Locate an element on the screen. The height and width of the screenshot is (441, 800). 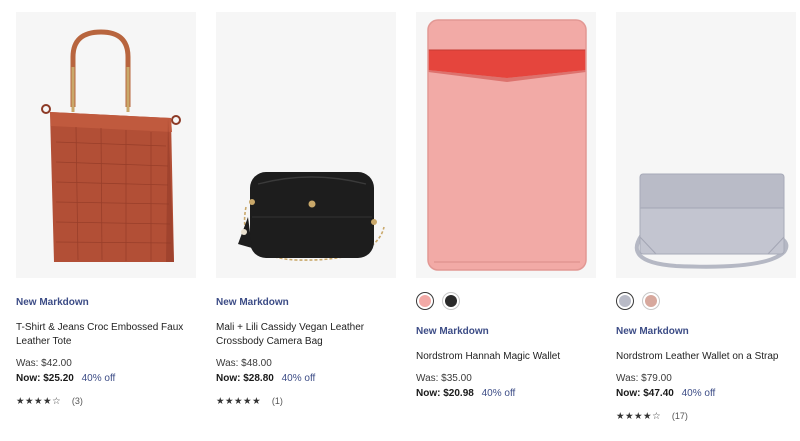
camera-bag-icon is located at coordinates (311, 216).